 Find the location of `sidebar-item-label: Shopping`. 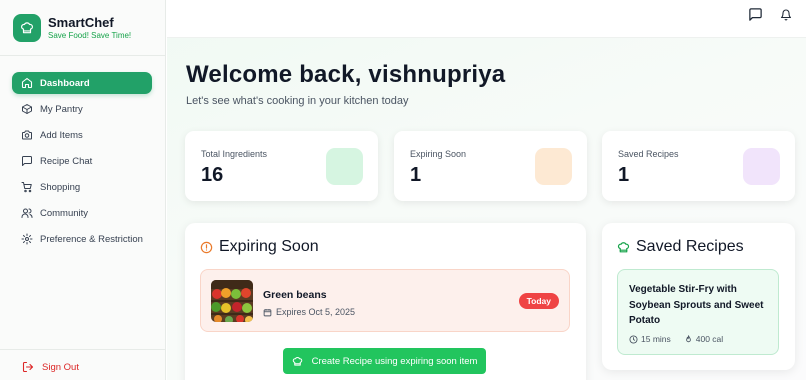

sidebar-item-label: Shopping is located at coordinates (60, 187).